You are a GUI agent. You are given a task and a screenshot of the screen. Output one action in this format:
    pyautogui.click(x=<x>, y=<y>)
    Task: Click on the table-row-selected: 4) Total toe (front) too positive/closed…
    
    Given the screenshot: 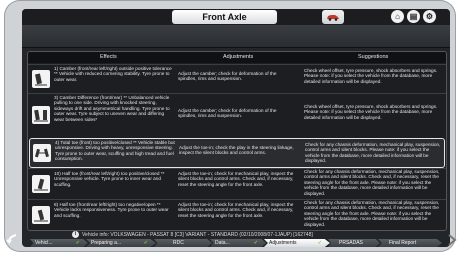 What is the action you would take?
    pyautogui.click(x=237, y=153)
    